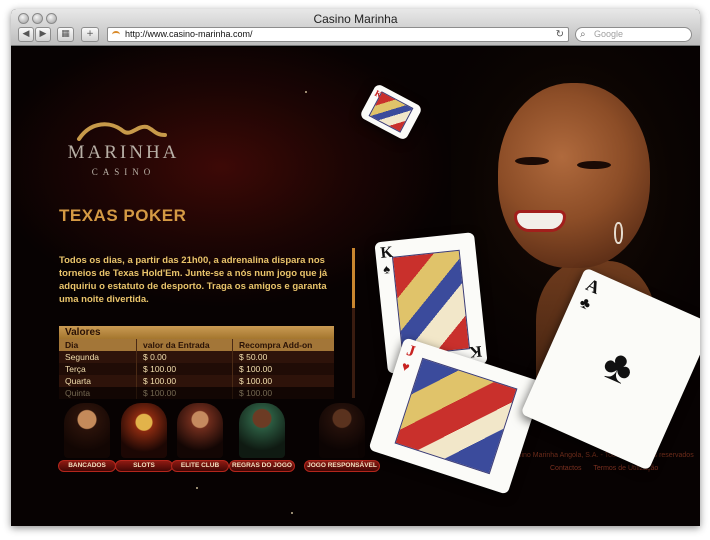 This screenshot has width=710, height=540. I want to click on contacts-link: Contactos, so click(566, 468).